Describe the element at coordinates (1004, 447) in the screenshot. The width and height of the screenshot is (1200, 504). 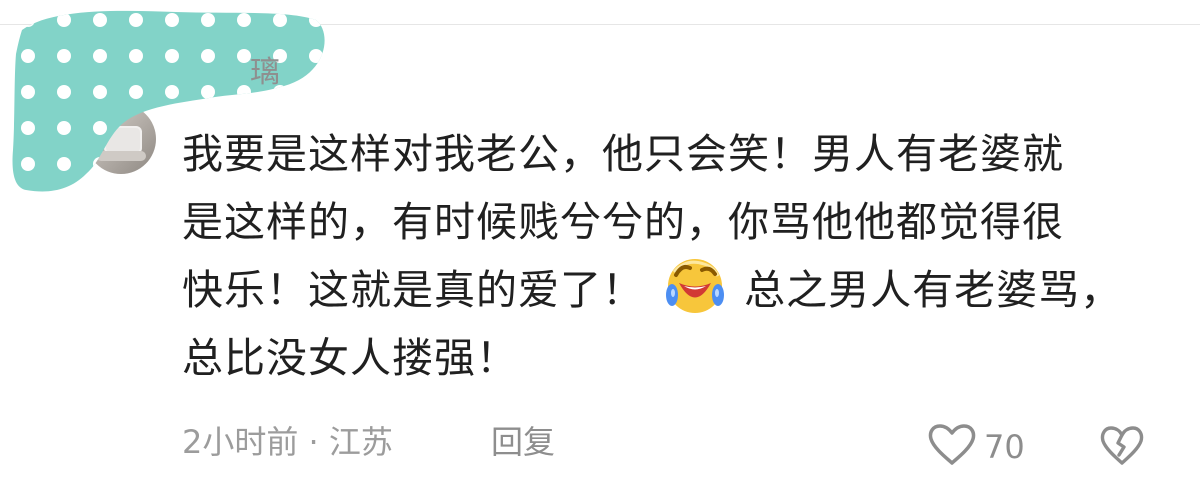
I see `like-count: 70` at that location.